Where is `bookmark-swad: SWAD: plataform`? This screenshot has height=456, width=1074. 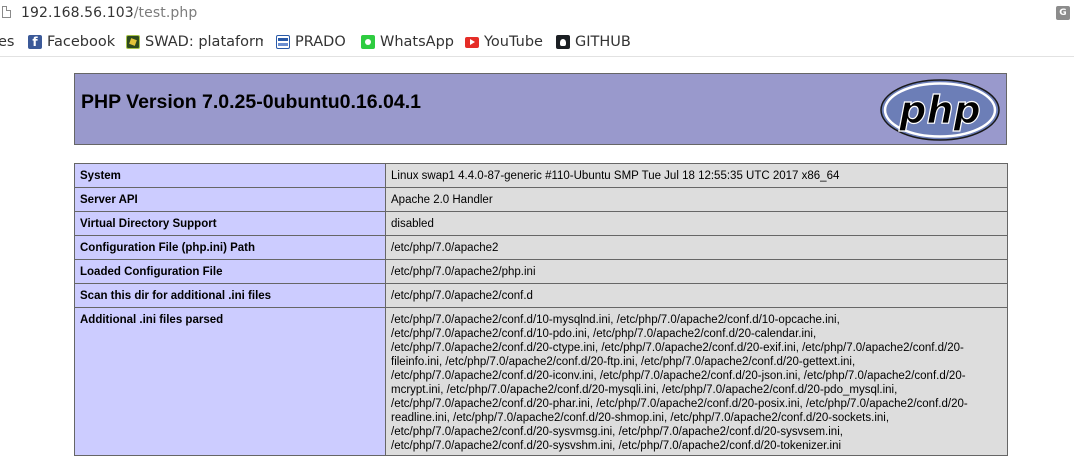
bookmark-swad: SWAD: plataform is located at coordinates (194, 42).